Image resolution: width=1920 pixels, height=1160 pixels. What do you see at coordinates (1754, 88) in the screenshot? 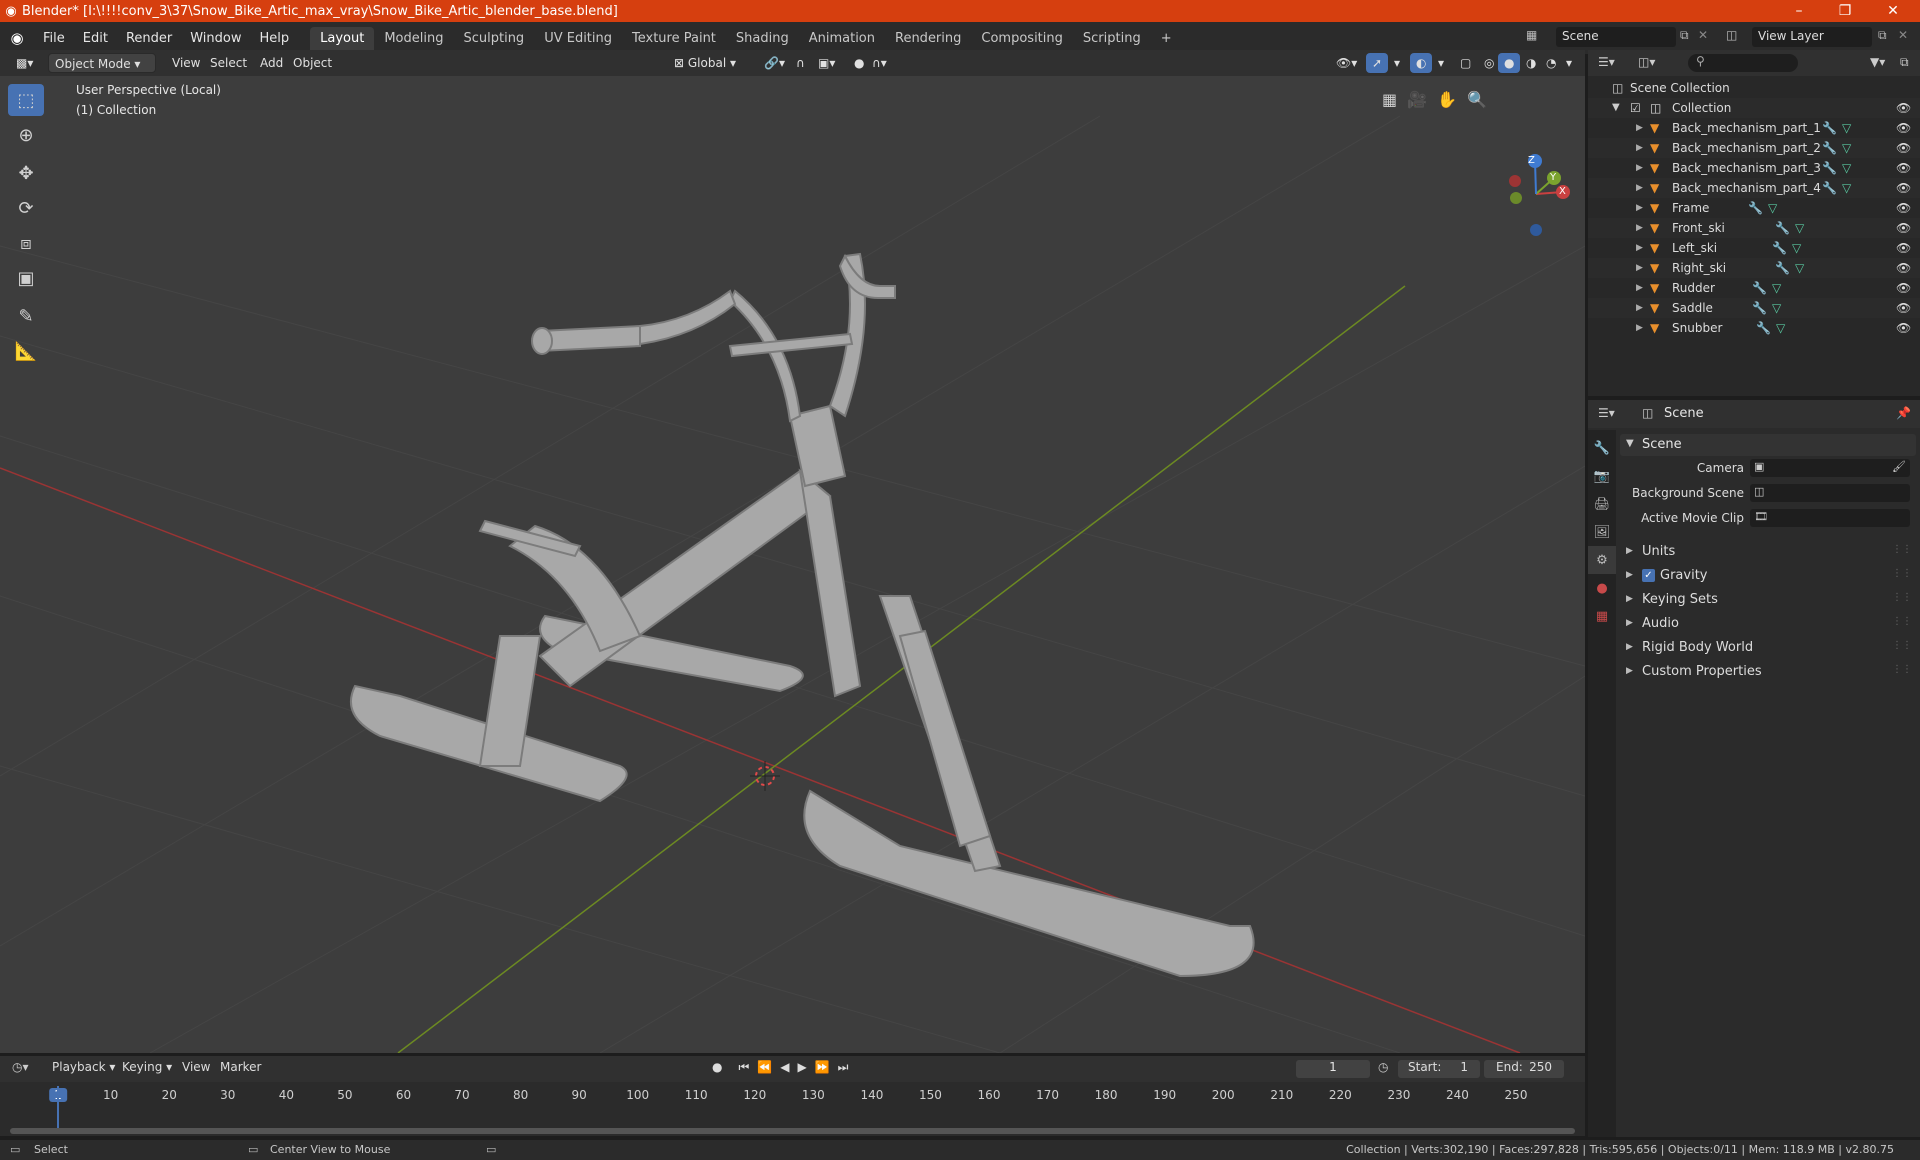
I see `tree-row-scene-collection: ◫ Scene Collection` at bounding box center [1754, 88].